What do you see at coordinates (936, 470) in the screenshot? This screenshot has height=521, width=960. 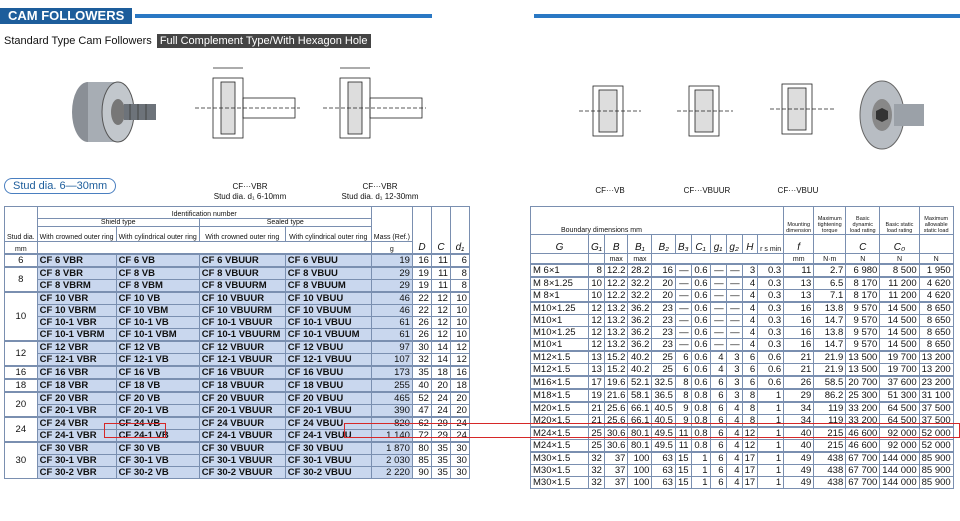 I see `dimension-cell: 85 900` at bounding box center [936, 470].